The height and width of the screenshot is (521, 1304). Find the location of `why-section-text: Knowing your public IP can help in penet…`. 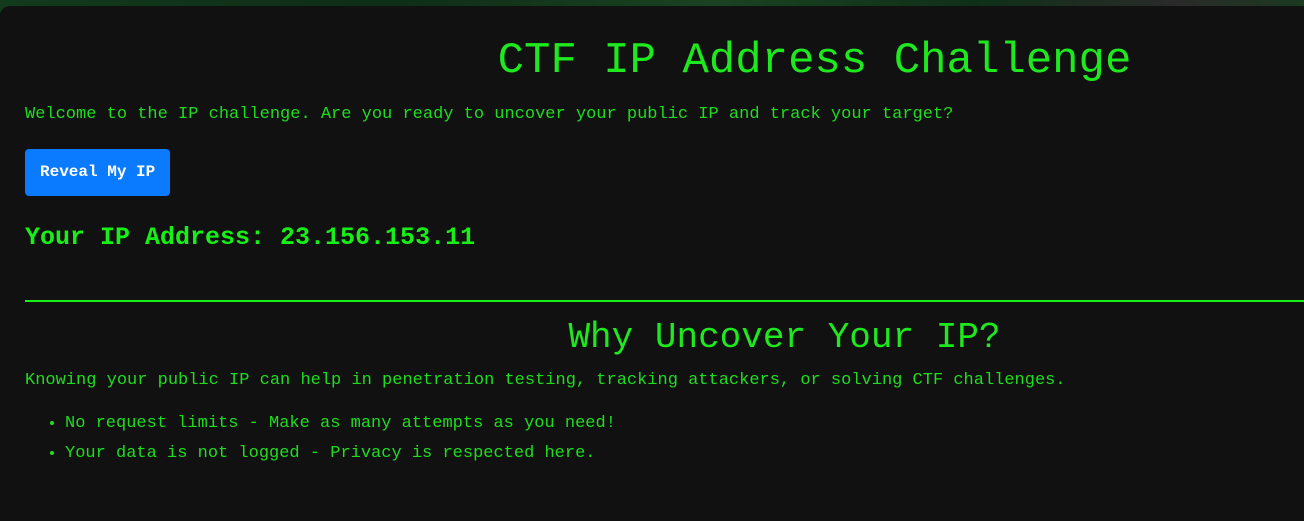

why-section-text: Knowing your public IP can help in penet… is located at coordinates (545, 380).